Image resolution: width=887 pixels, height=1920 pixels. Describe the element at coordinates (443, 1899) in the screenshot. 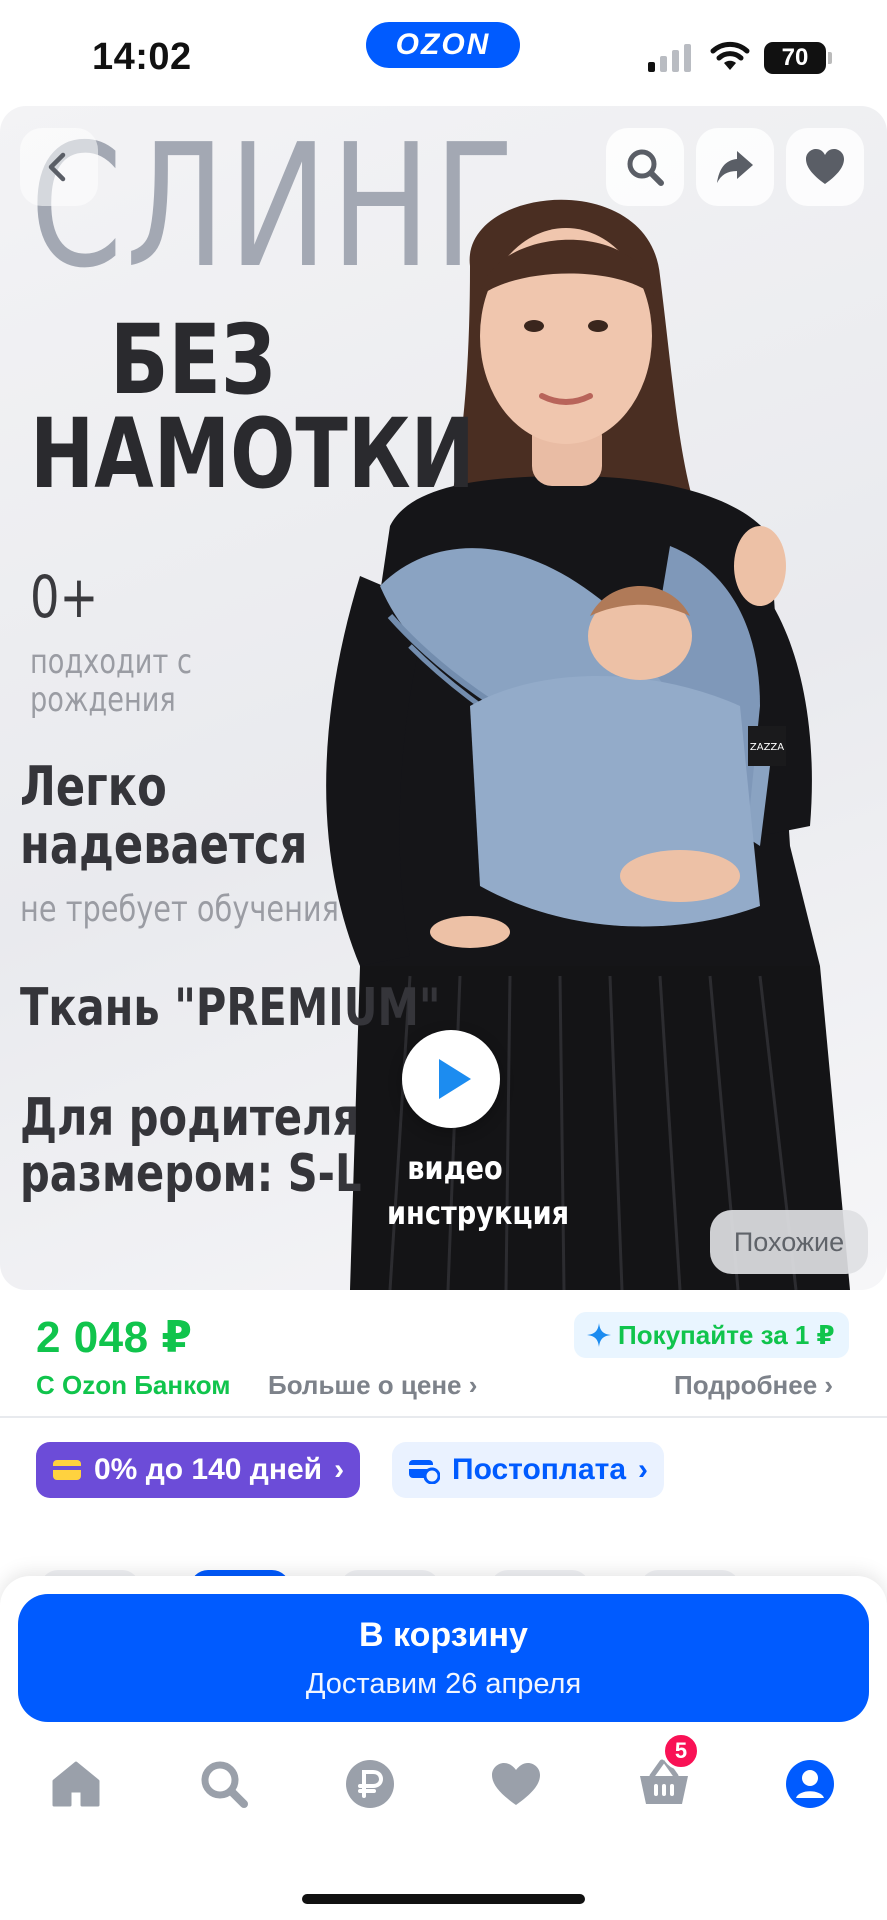

I see `home-indicator` at that location.